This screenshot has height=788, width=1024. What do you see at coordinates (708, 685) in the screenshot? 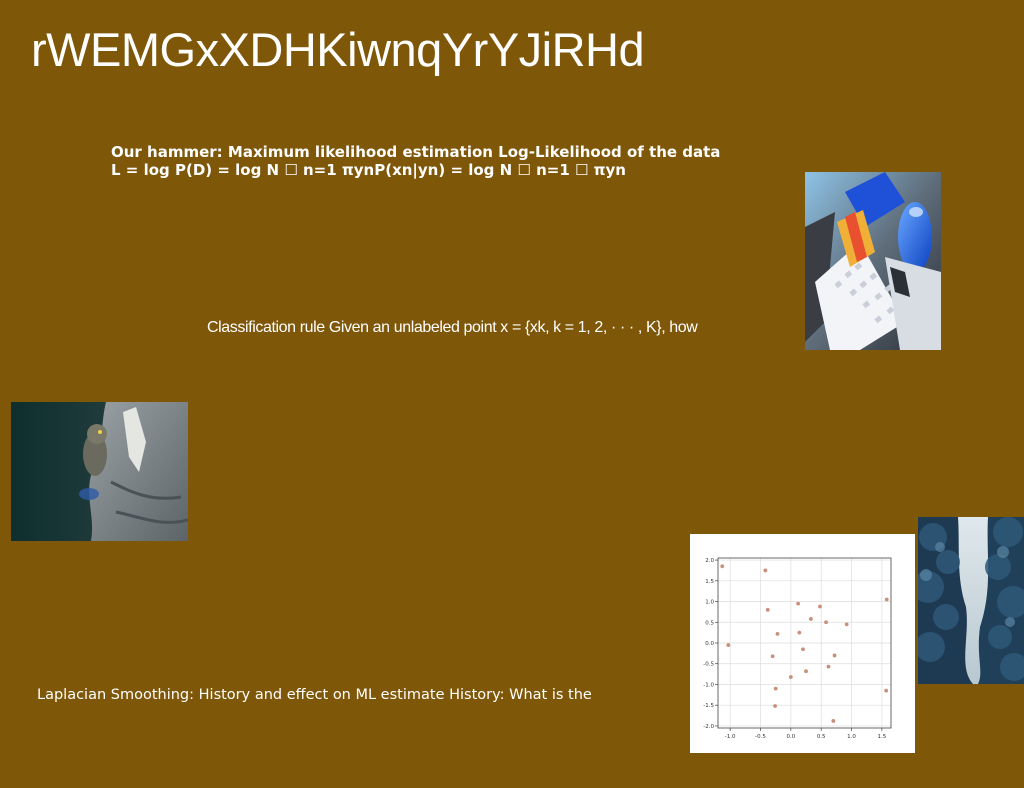
I see `y-tick-label: -1.0` at bounding box center [708, 685].